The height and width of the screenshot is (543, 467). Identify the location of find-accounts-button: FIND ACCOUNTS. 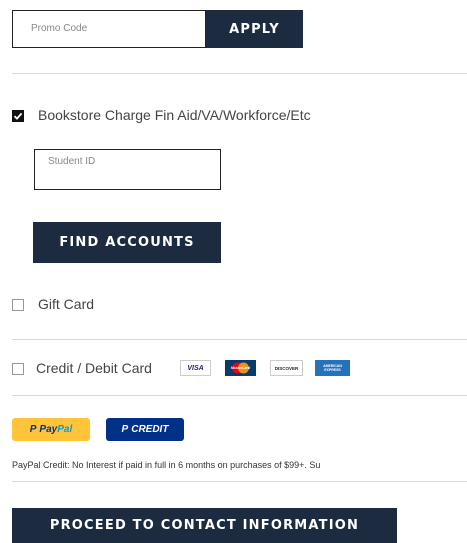
(127, 242).